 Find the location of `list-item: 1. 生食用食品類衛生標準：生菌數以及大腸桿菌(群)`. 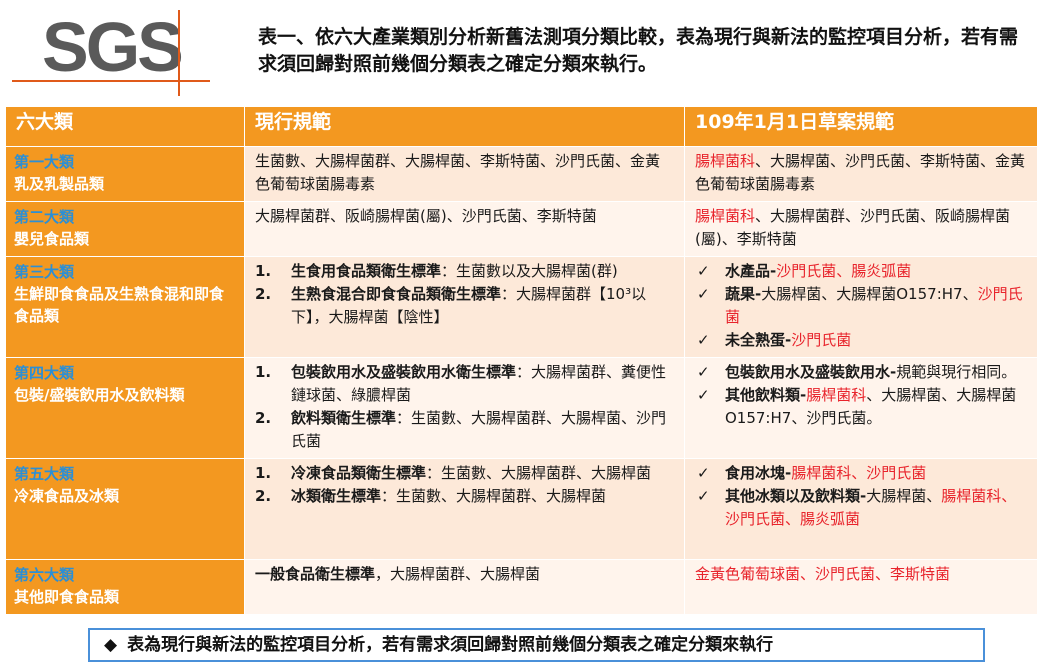

list-item: 1. 生食用食品類衛生標準：生菌數以及大腸桿菌(群) is located at coordinates (436, 271).